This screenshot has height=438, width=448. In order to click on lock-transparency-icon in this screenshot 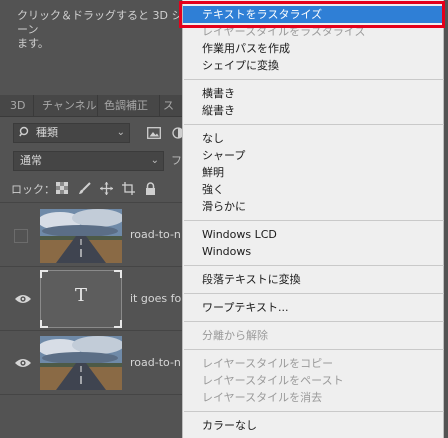, I will do `click(62, 188)`.